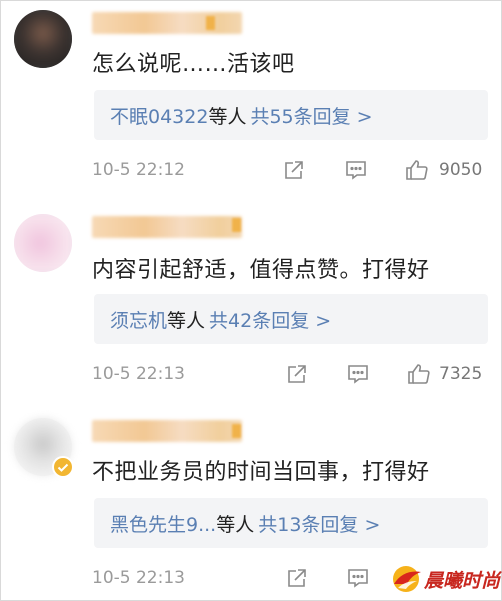 This screenshot has width=502, height=601. Describe the element at coordinates (138, 170) in the screenshot. I see `timestamp: 10-5 22:12` at that location.